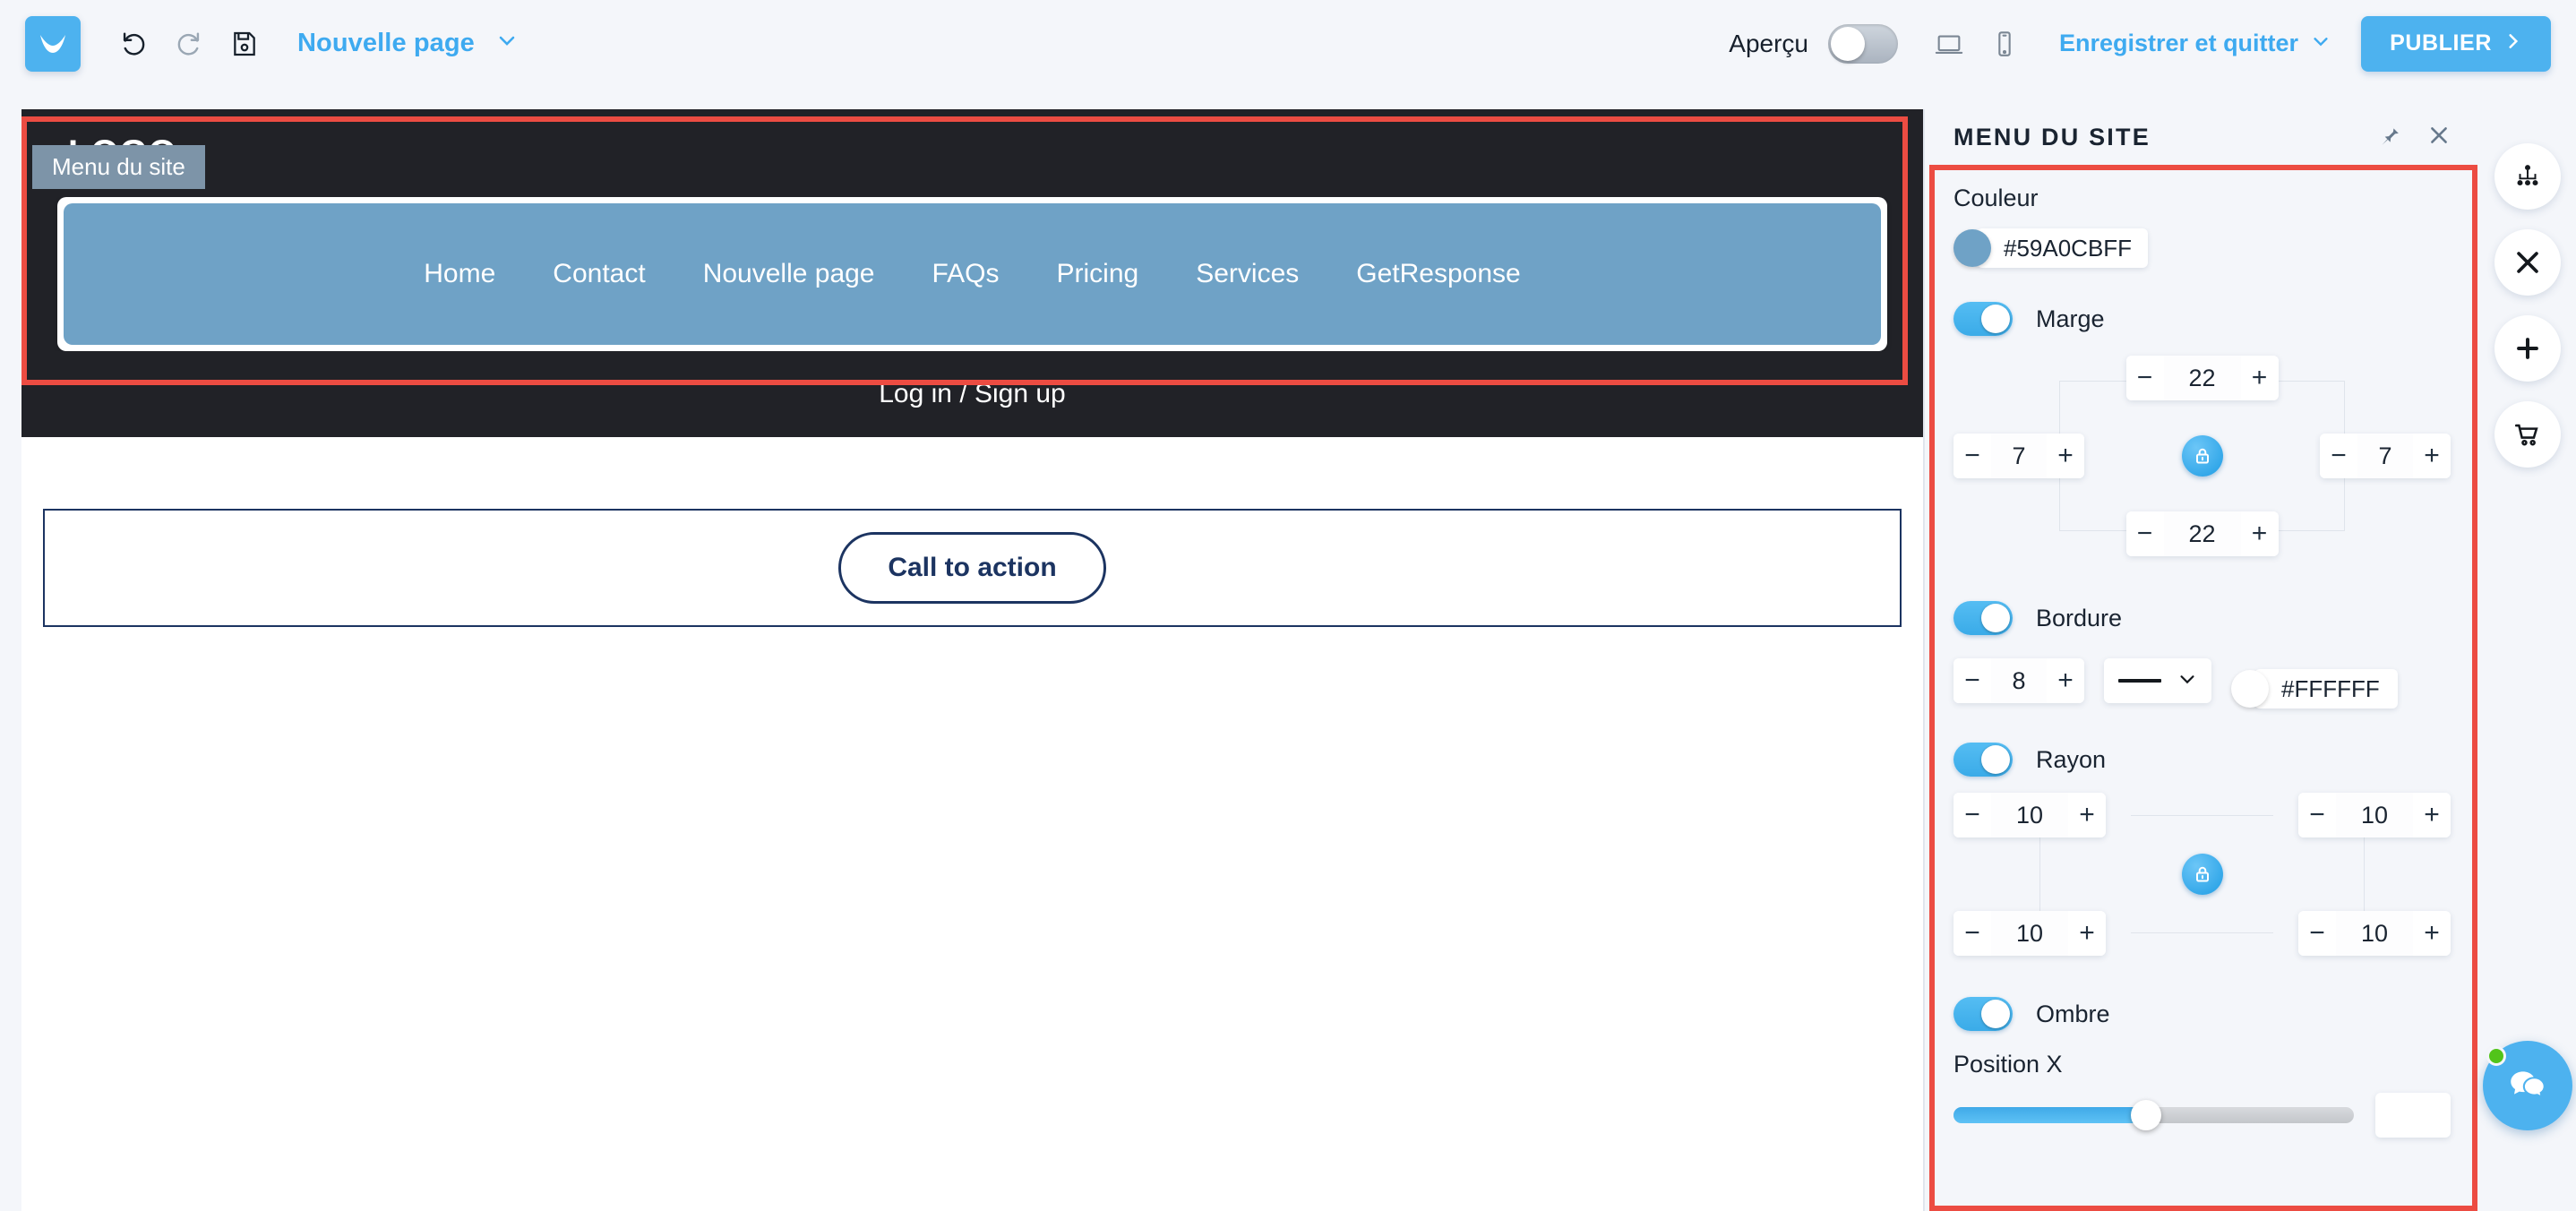  Describe the element at coordinates (2513, 43) in the screenshot. I see `chevron-right-icon` at that location.